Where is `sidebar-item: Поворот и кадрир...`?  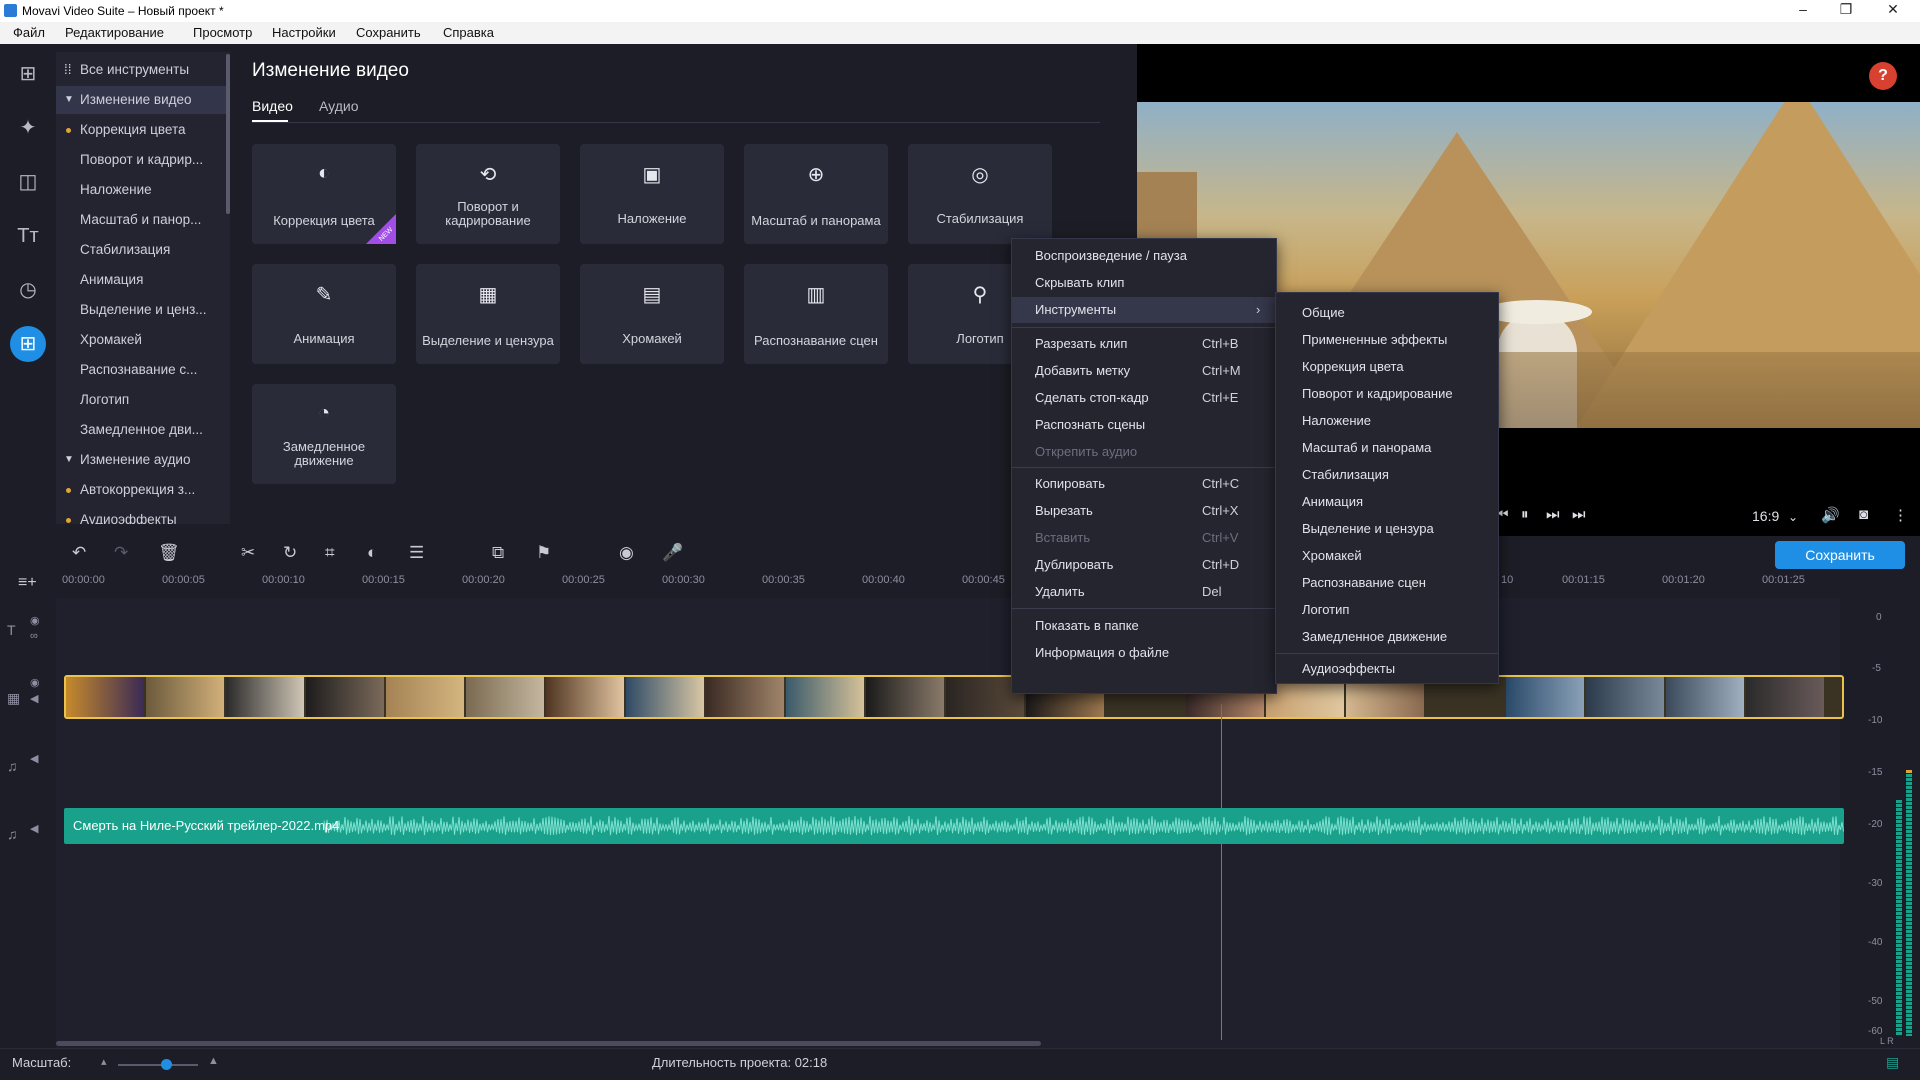
sidebar-item: Поворот и кадрир... is located at coordinates (143, 160).